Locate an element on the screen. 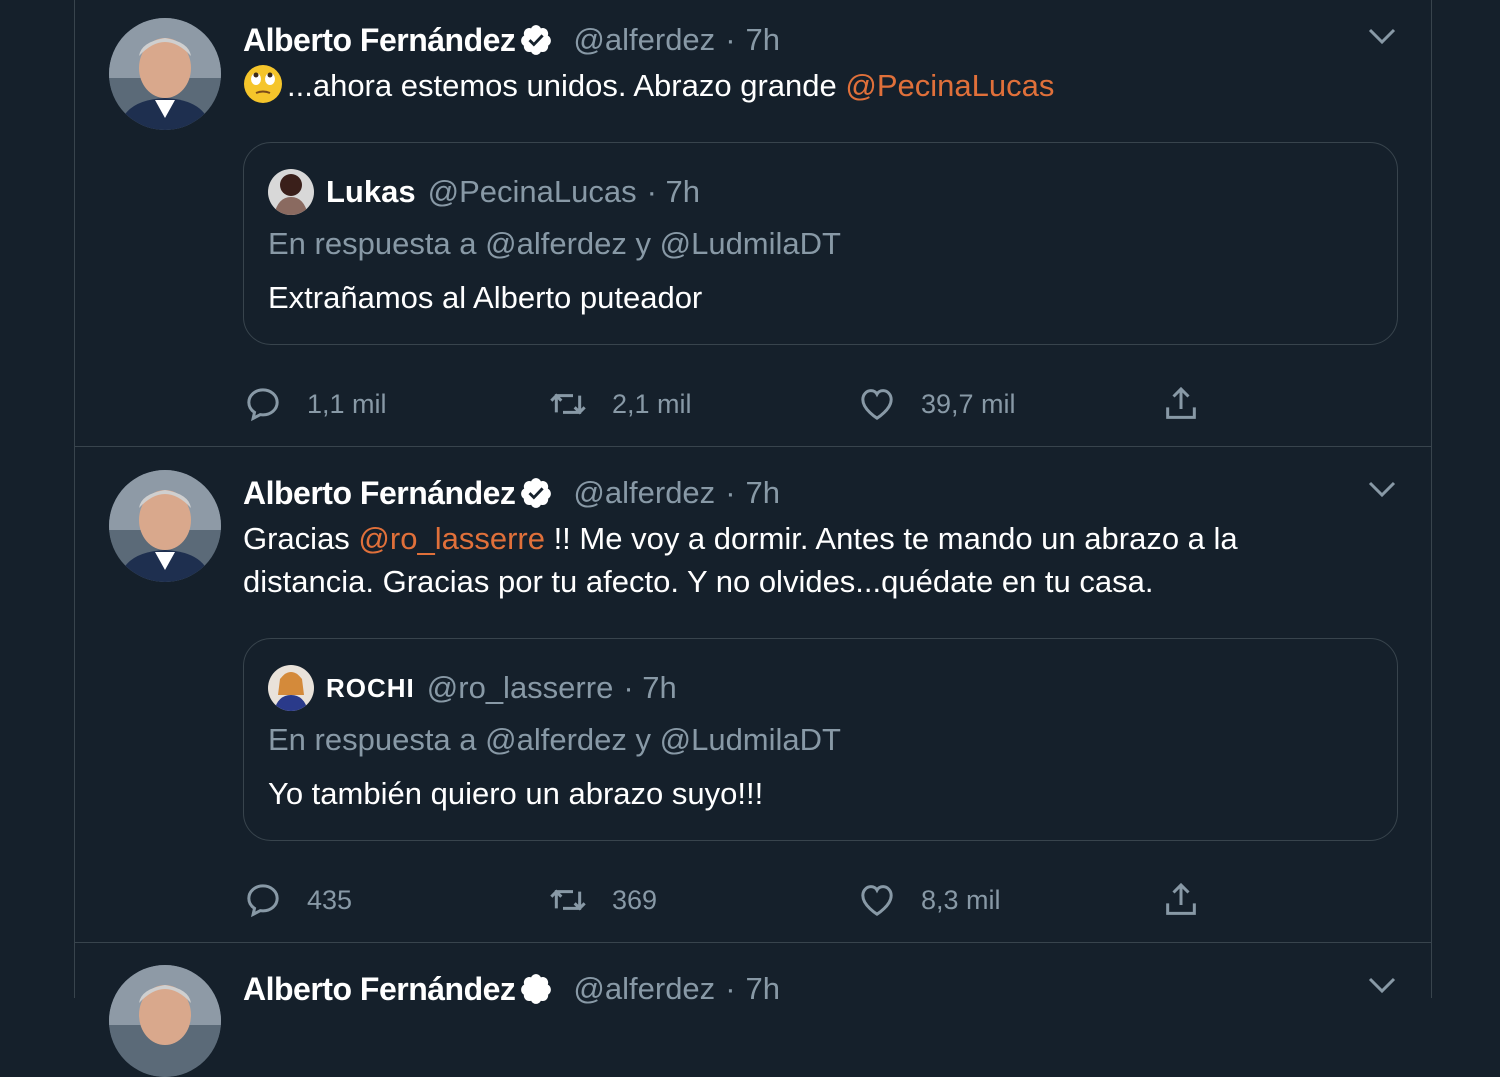 Image resolution: width=1500 pixels, height=1077 pixels. mention-link: @PecinaLucas is located at coordinates (949, 85).